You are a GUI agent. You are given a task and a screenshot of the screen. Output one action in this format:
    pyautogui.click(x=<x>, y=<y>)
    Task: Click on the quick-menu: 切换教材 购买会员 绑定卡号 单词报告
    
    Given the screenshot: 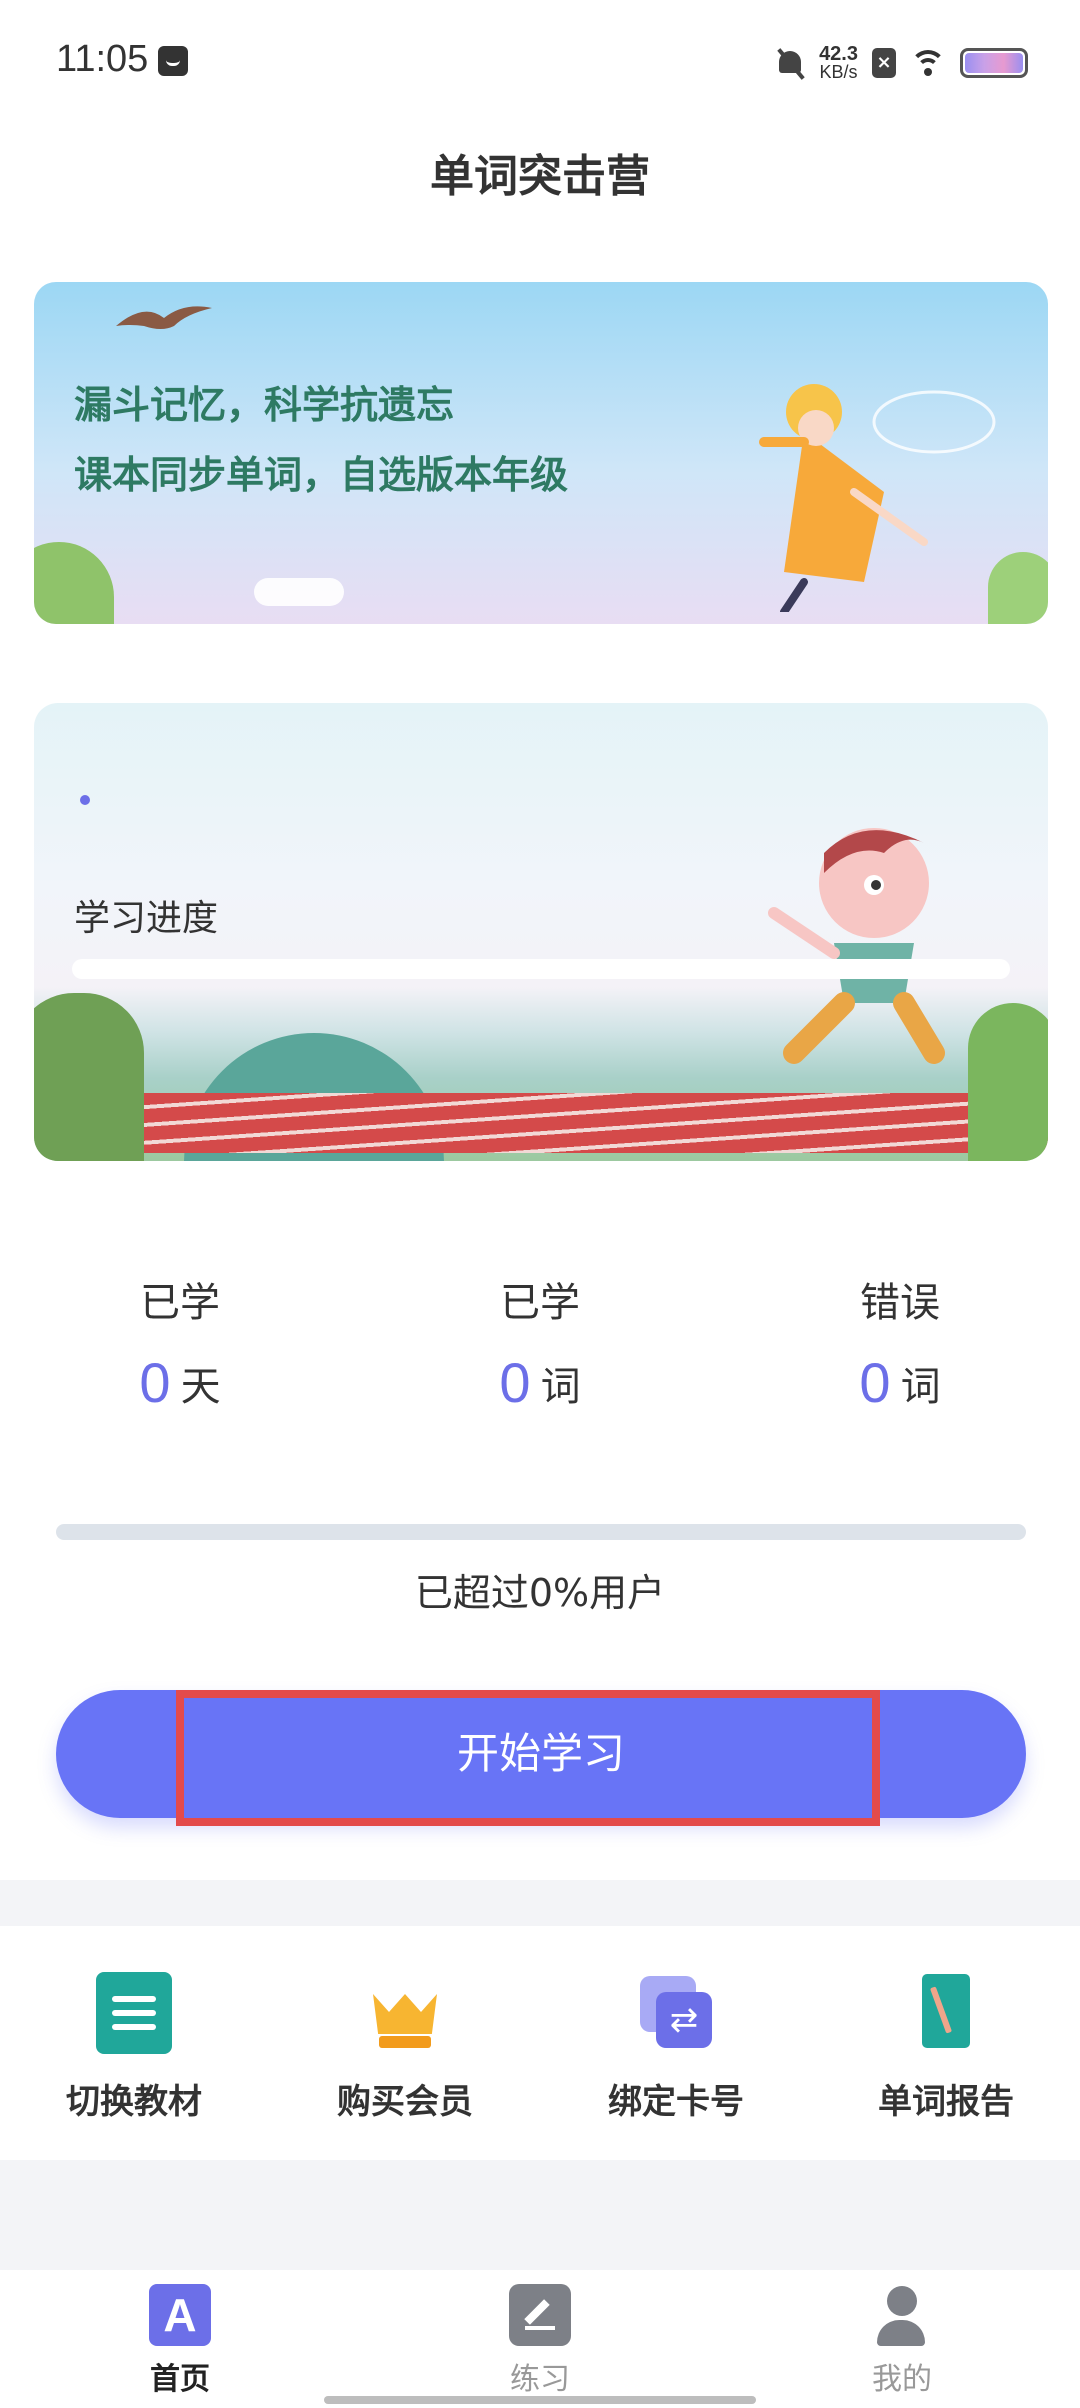 What is the action you would take?
    pyautogui.click(x=540, y=2043)
    